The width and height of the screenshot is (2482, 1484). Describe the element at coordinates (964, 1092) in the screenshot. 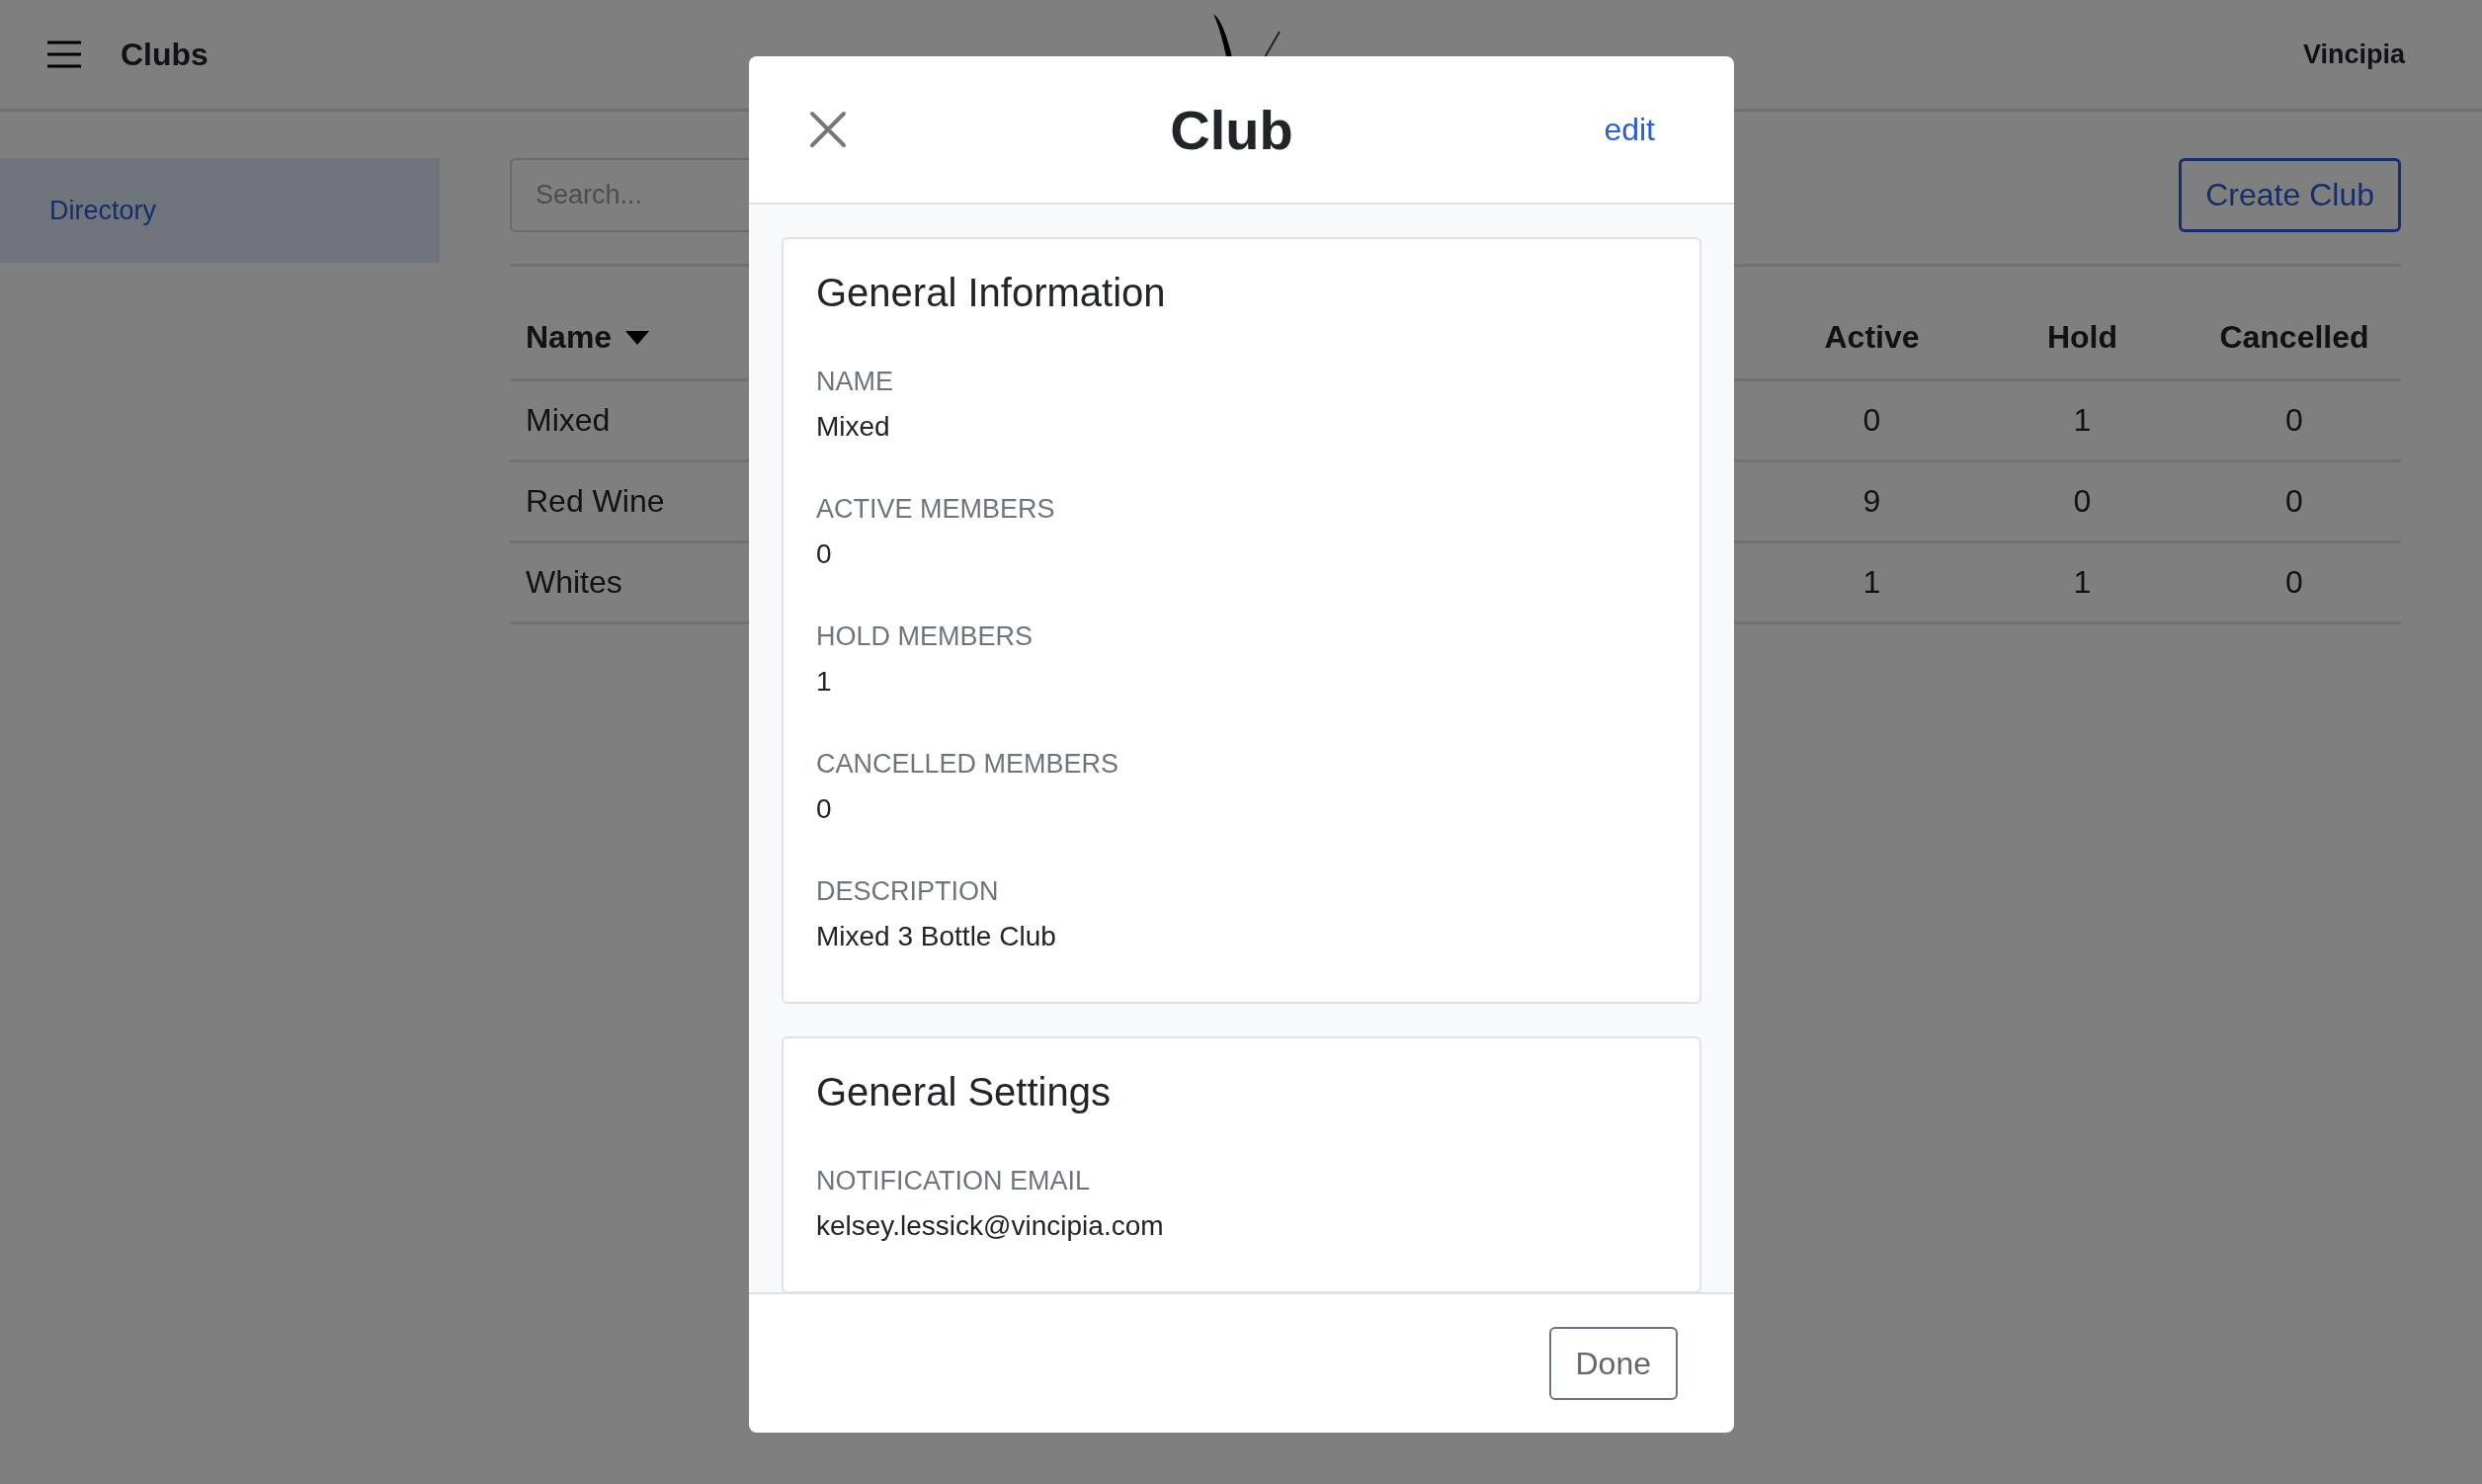

I see `section-title: General Settings` at that location.